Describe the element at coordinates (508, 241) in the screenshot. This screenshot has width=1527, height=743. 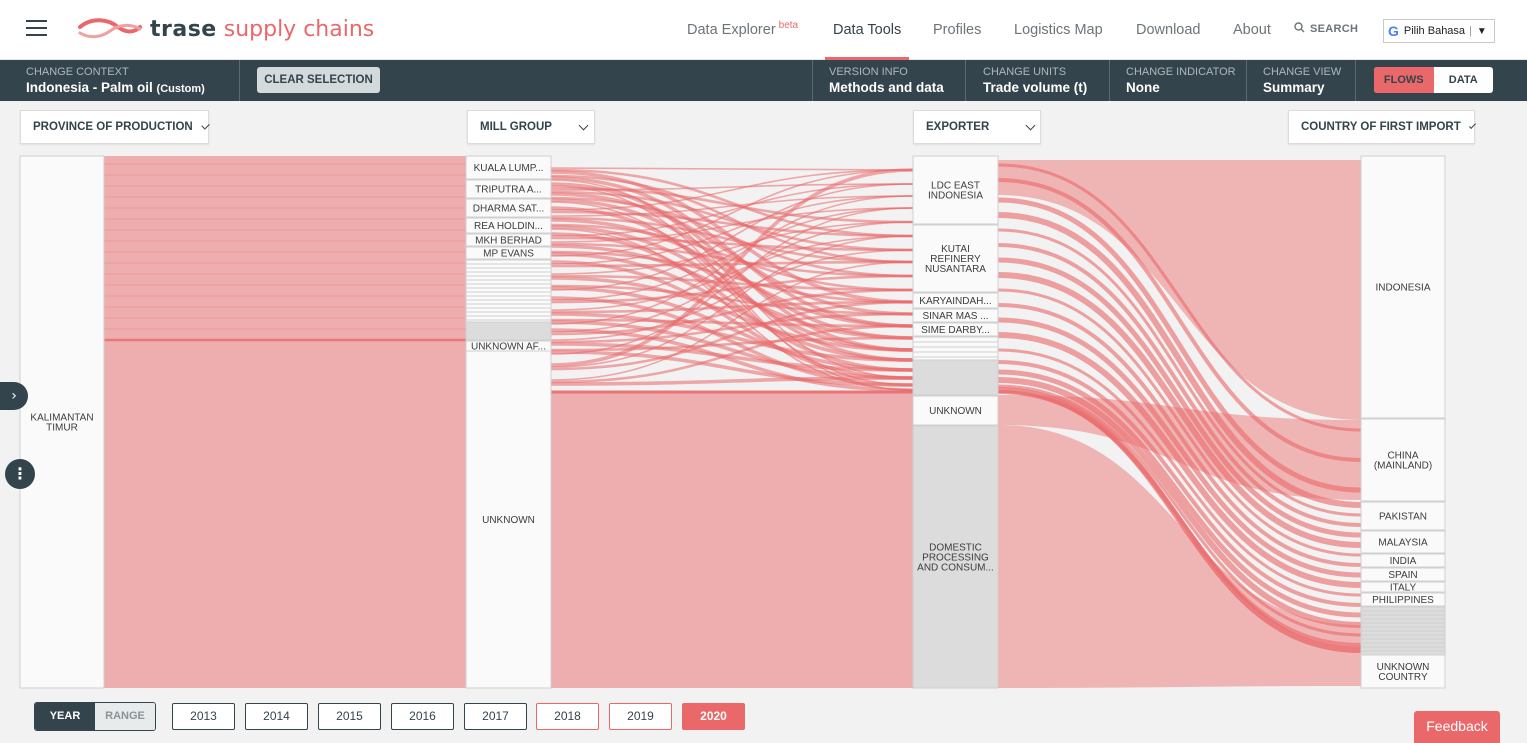
I see `node-label: MKH BERHAD` at that location.